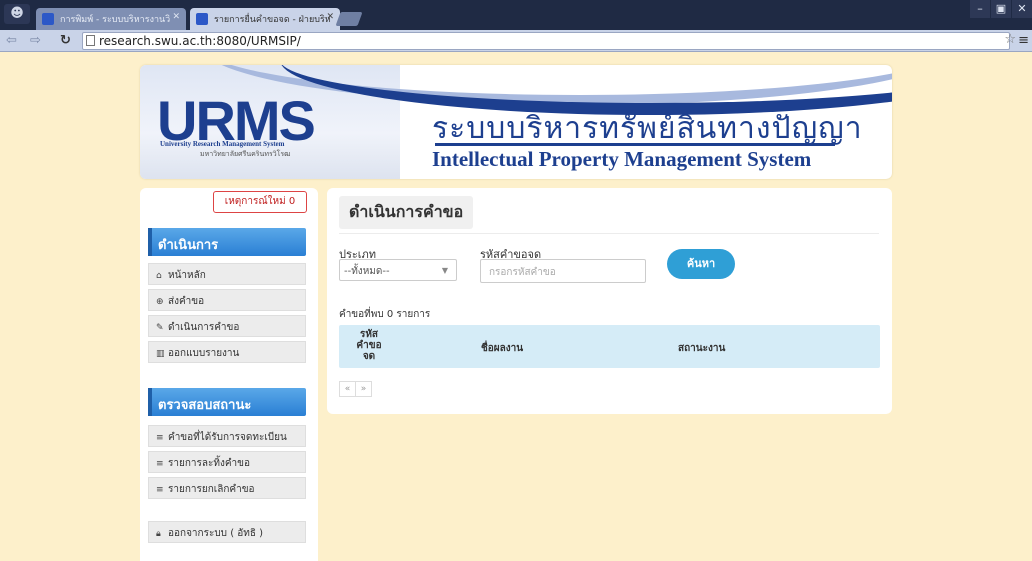 The image size is (1032, 561). What do you see at coordinates (65, 40) in the screenshot?
I see `reload-icon: ↻` at bounding box center [65, 40].